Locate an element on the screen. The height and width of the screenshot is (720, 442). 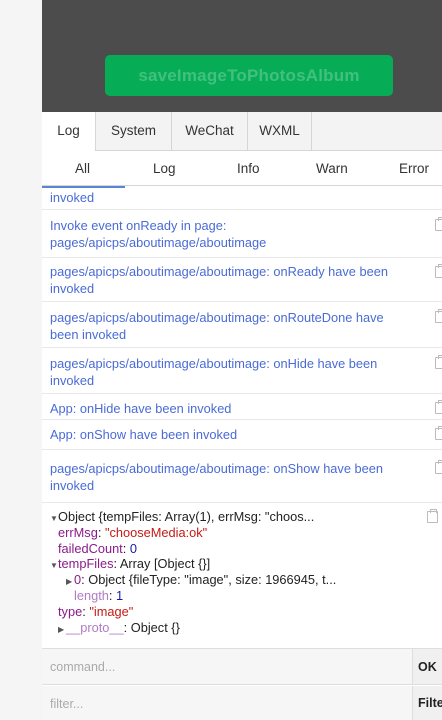
log-text: Invoke event onReady in page: is located at coordinates (138, 225).